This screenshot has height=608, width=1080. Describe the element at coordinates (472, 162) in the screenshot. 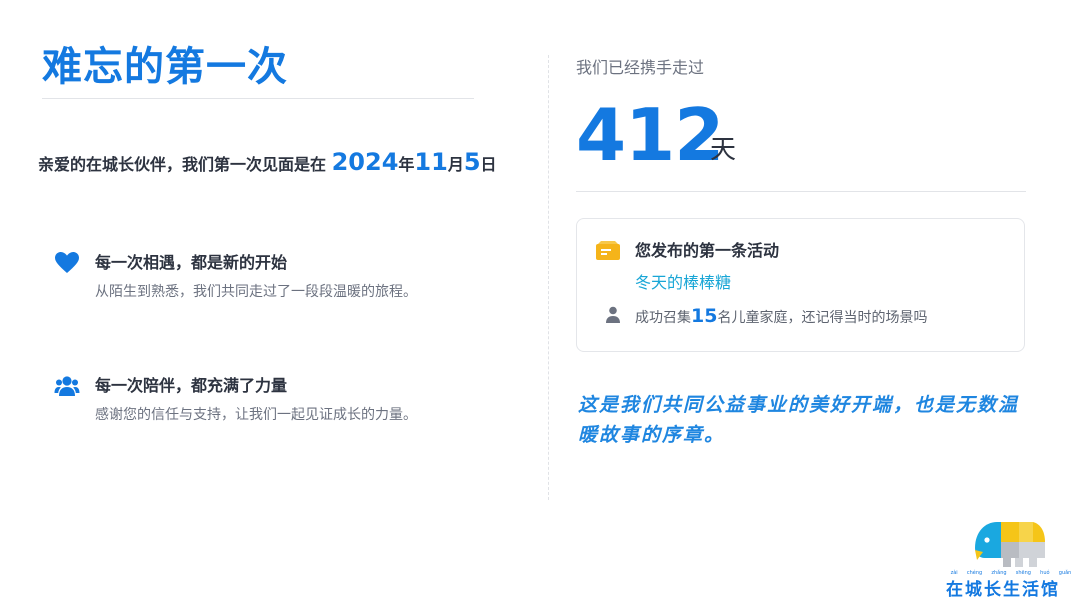

I see `meeting-day: 5` at that location.